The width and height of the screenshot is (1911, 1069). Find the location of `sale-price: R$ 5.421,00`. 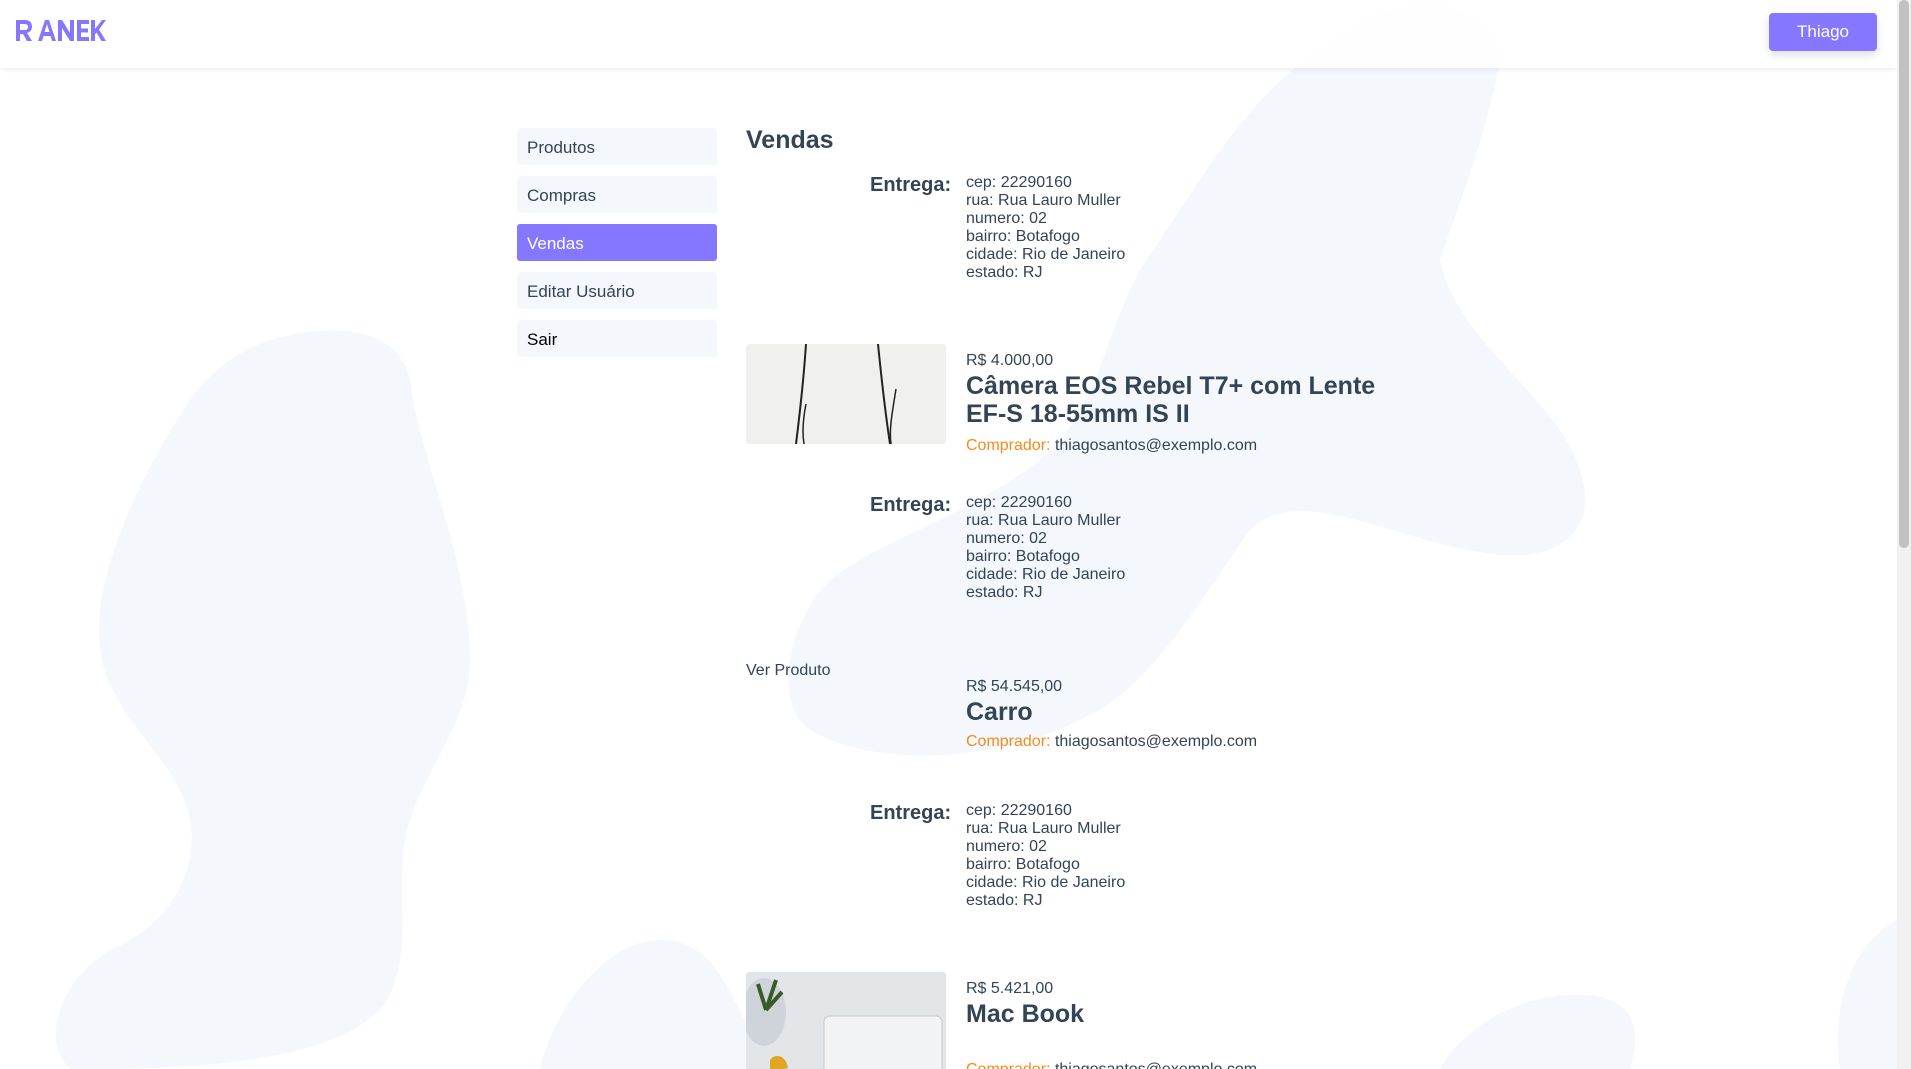

sale-price: R$ 5.421,00 is located at coordinates (1010, 988).